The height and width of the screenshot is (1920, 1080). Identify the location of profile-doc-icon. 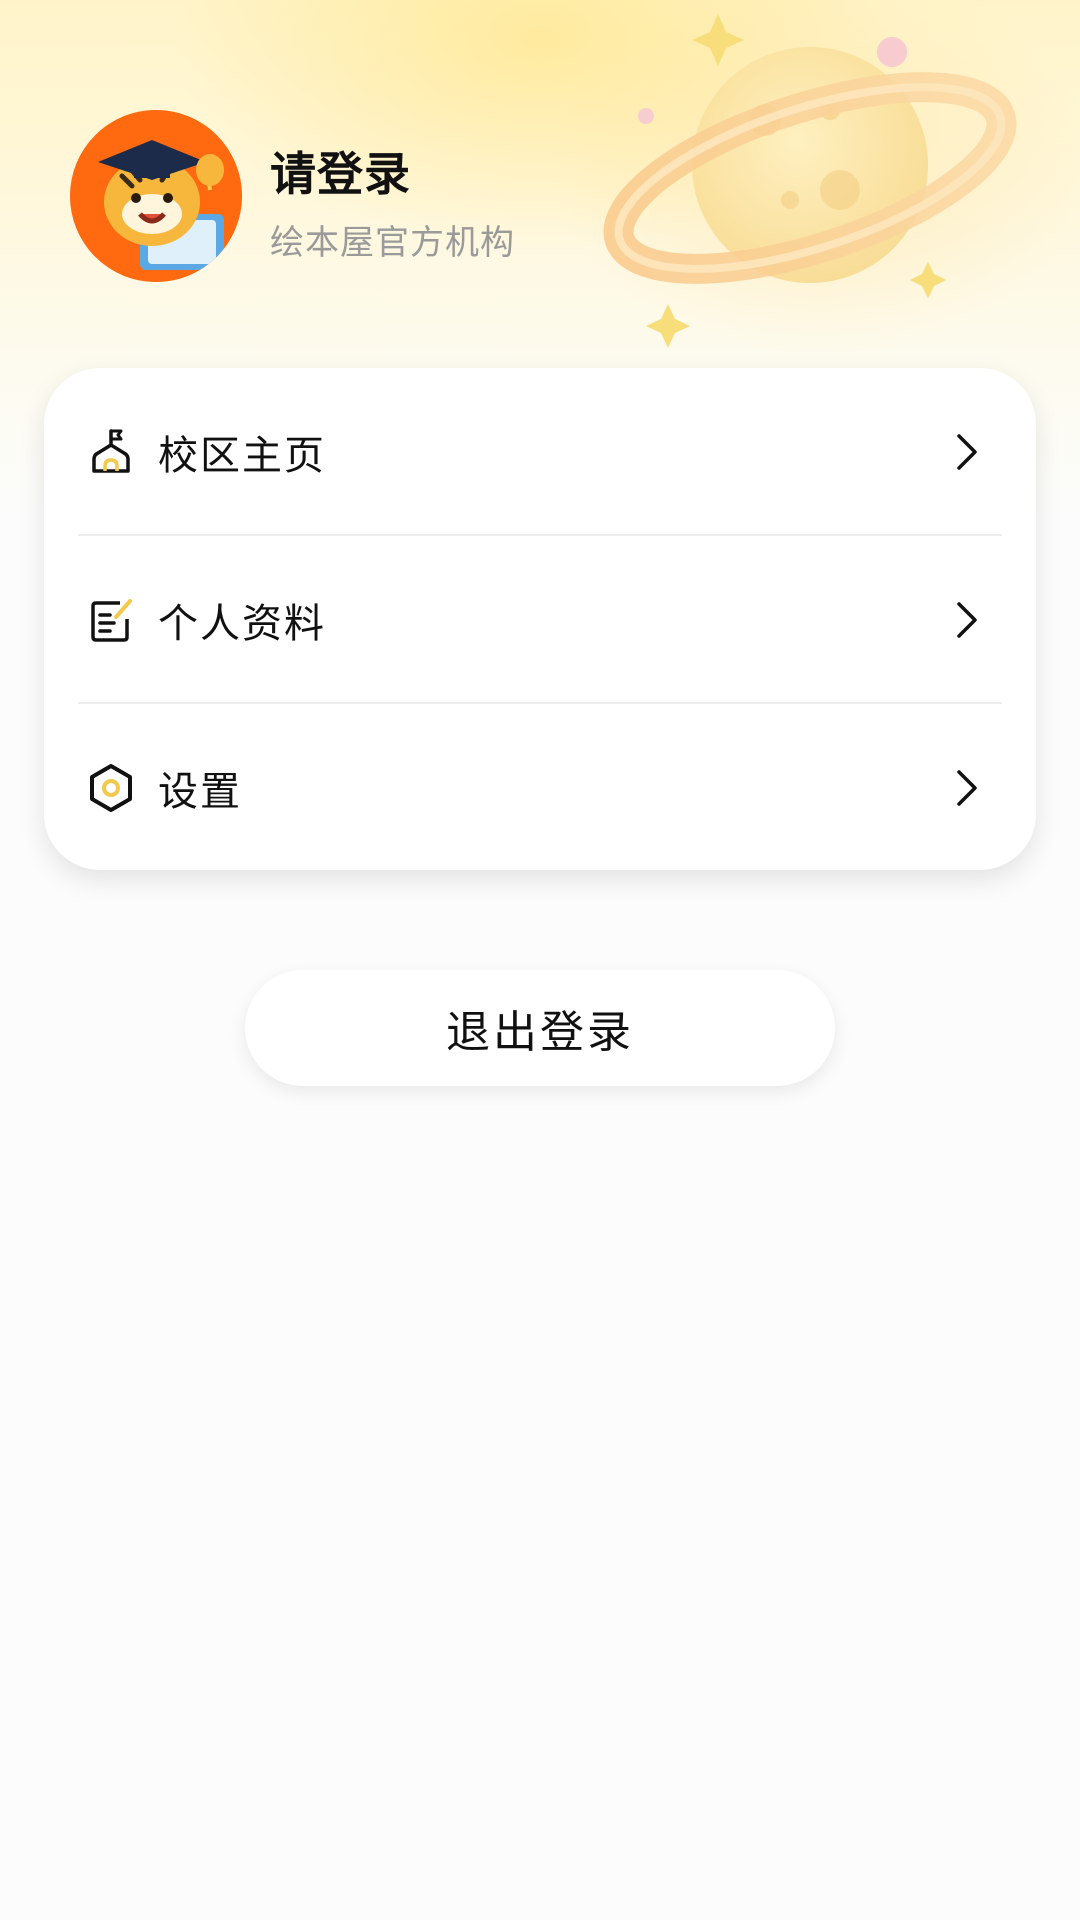
(111, 620).